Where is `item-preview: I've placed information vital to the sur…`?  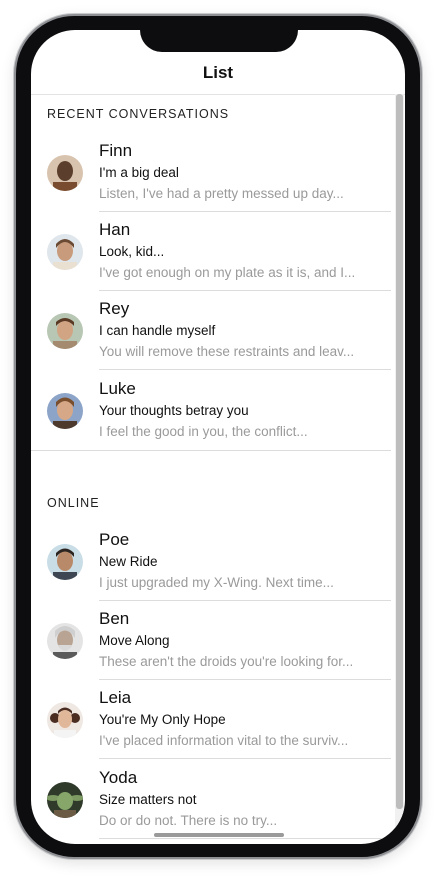 item-preview: I've placed information vital to the sur… is located at coordinates (224, 740).